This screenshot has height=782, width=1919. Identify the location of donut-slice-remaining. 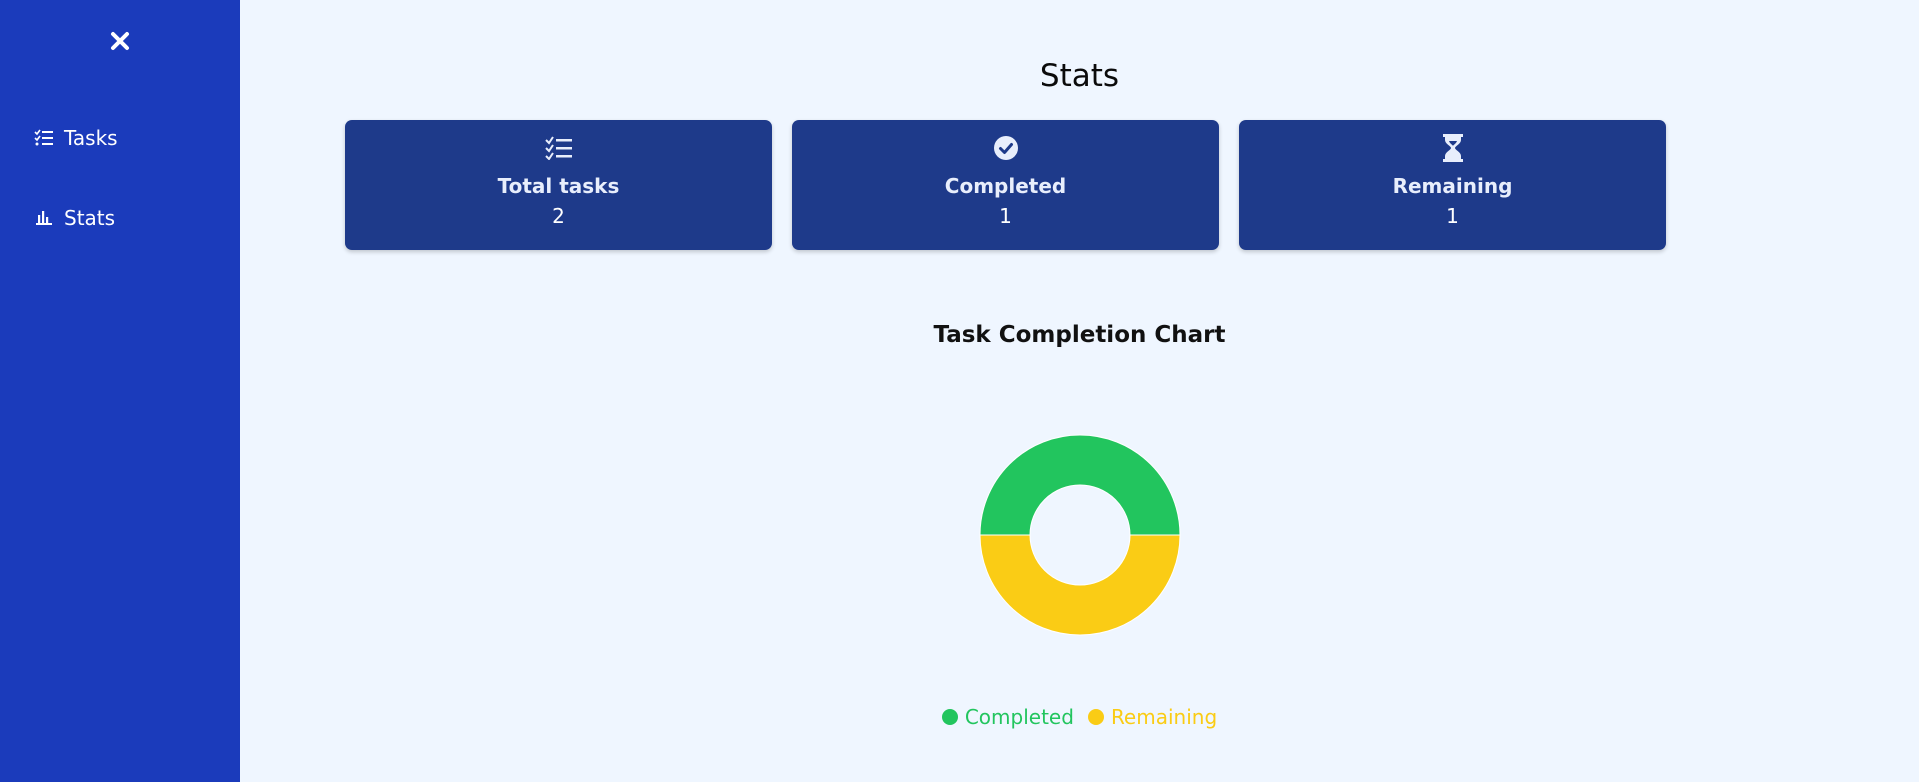
(1079, 585).